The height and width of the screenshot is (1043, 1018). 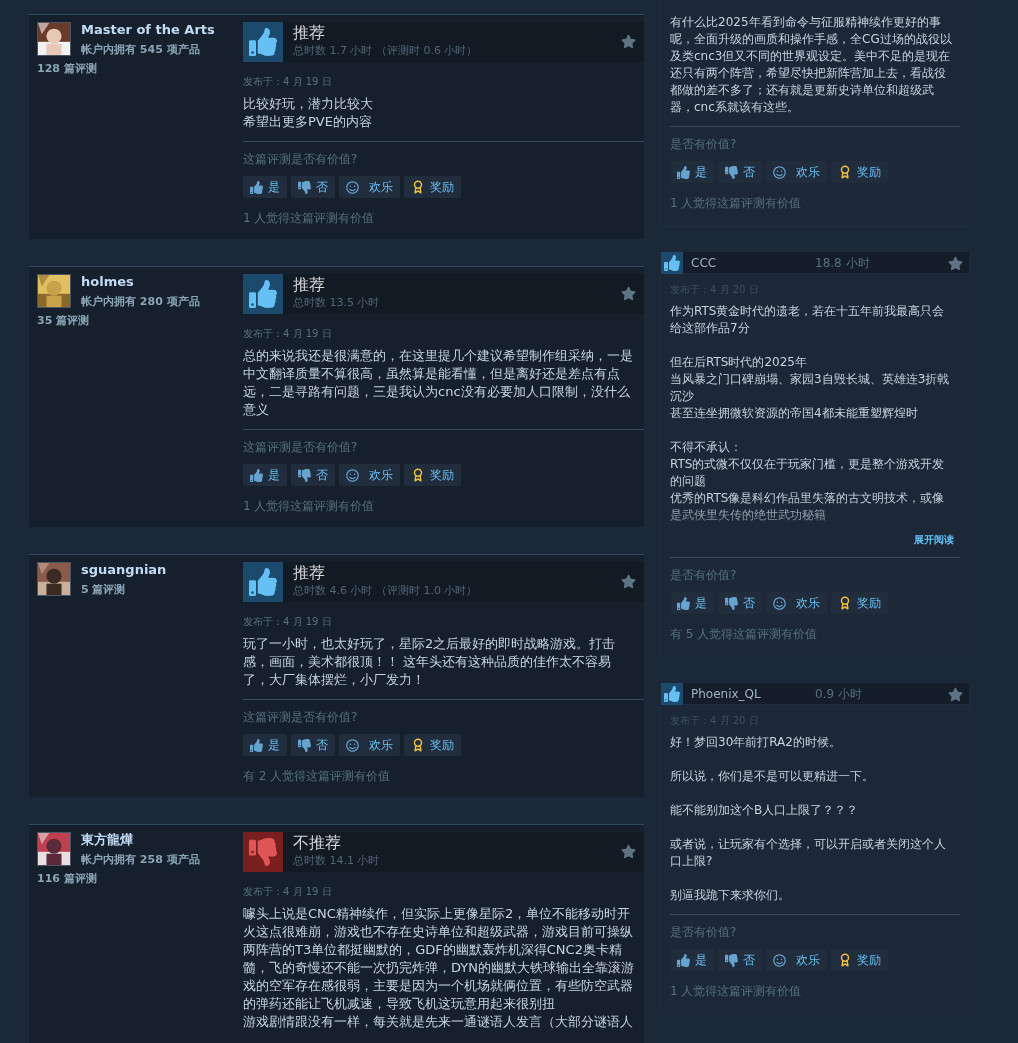 What do you see at coordinates (337, 303) in the screenshot?
I see `playtime: 总时数 13.5 小时` at bounding box center [337, 303].